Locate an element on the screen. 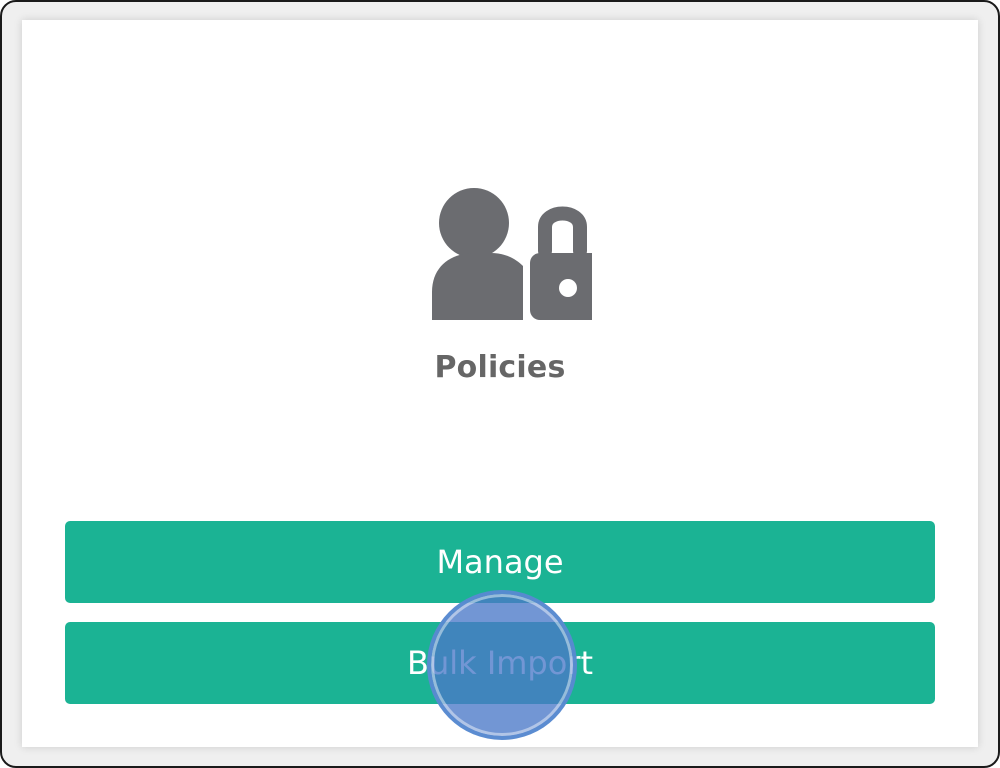 The height and width of the screenshot is (768, 1000). manage-button: Manage is located at coordinates (500, 562).